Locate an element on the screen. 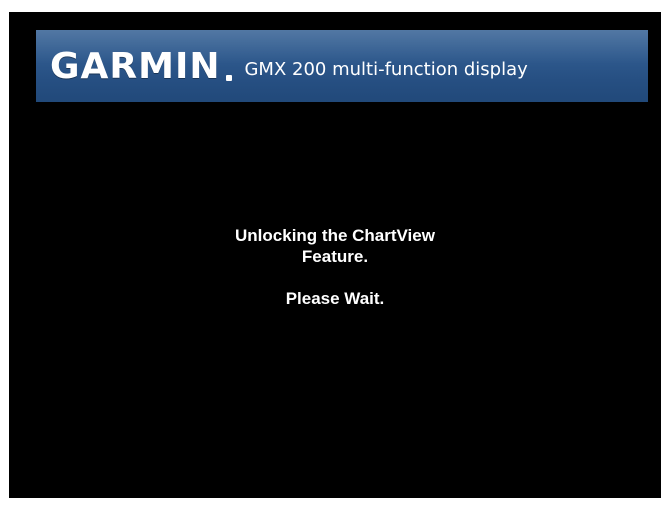  product-name: GMX 200 multi-function display is located at coordinates (386, 69).